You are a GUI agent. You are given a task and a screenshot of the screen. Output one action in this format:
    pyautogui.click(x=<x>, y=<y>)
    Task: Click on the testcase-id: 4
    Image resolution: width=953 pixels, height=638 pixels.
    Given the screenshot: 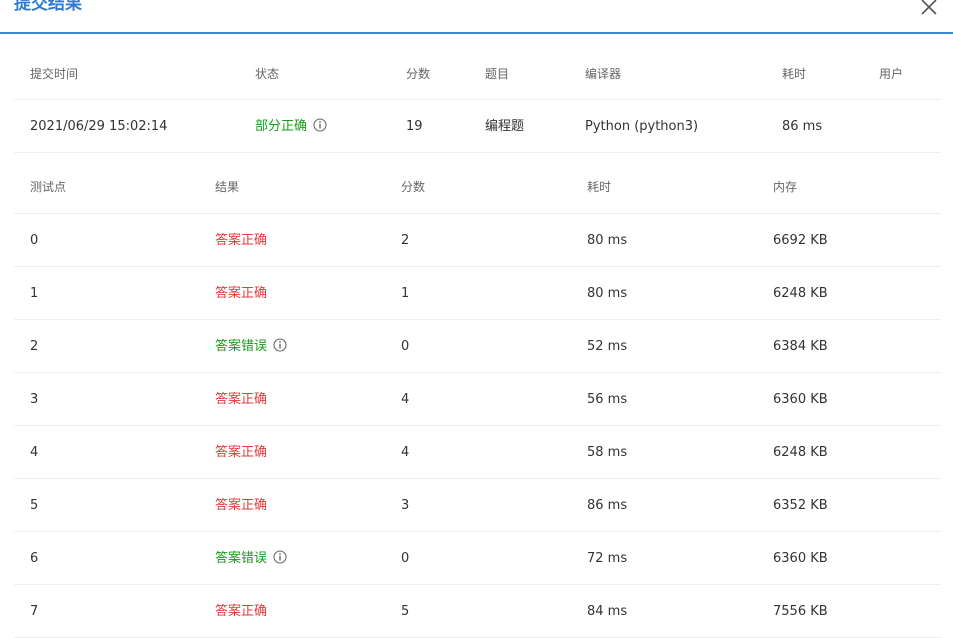 What is the action you would take?
    pyautogui.click(x=34, y=452)
    